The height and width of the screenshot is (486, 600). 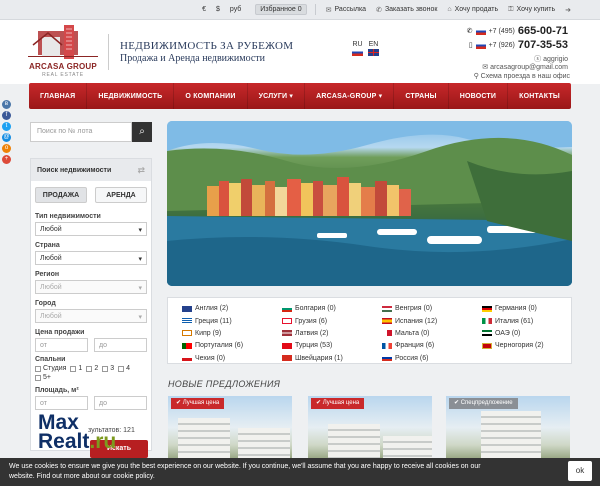 What do you see at coordinates (472, 9) in the screenshot?
I see `want-sell-link: ⌂ Хочу продать` at bounding box center [472, 9].